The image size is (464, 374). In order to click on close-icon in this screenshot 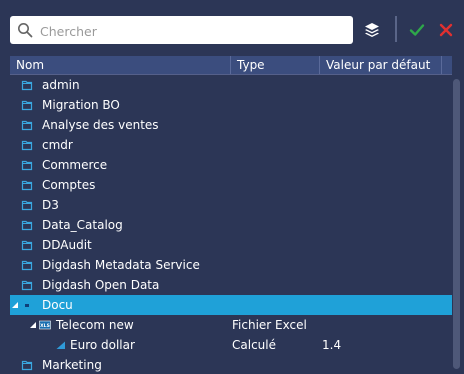, I will do `click(446, 30)`.